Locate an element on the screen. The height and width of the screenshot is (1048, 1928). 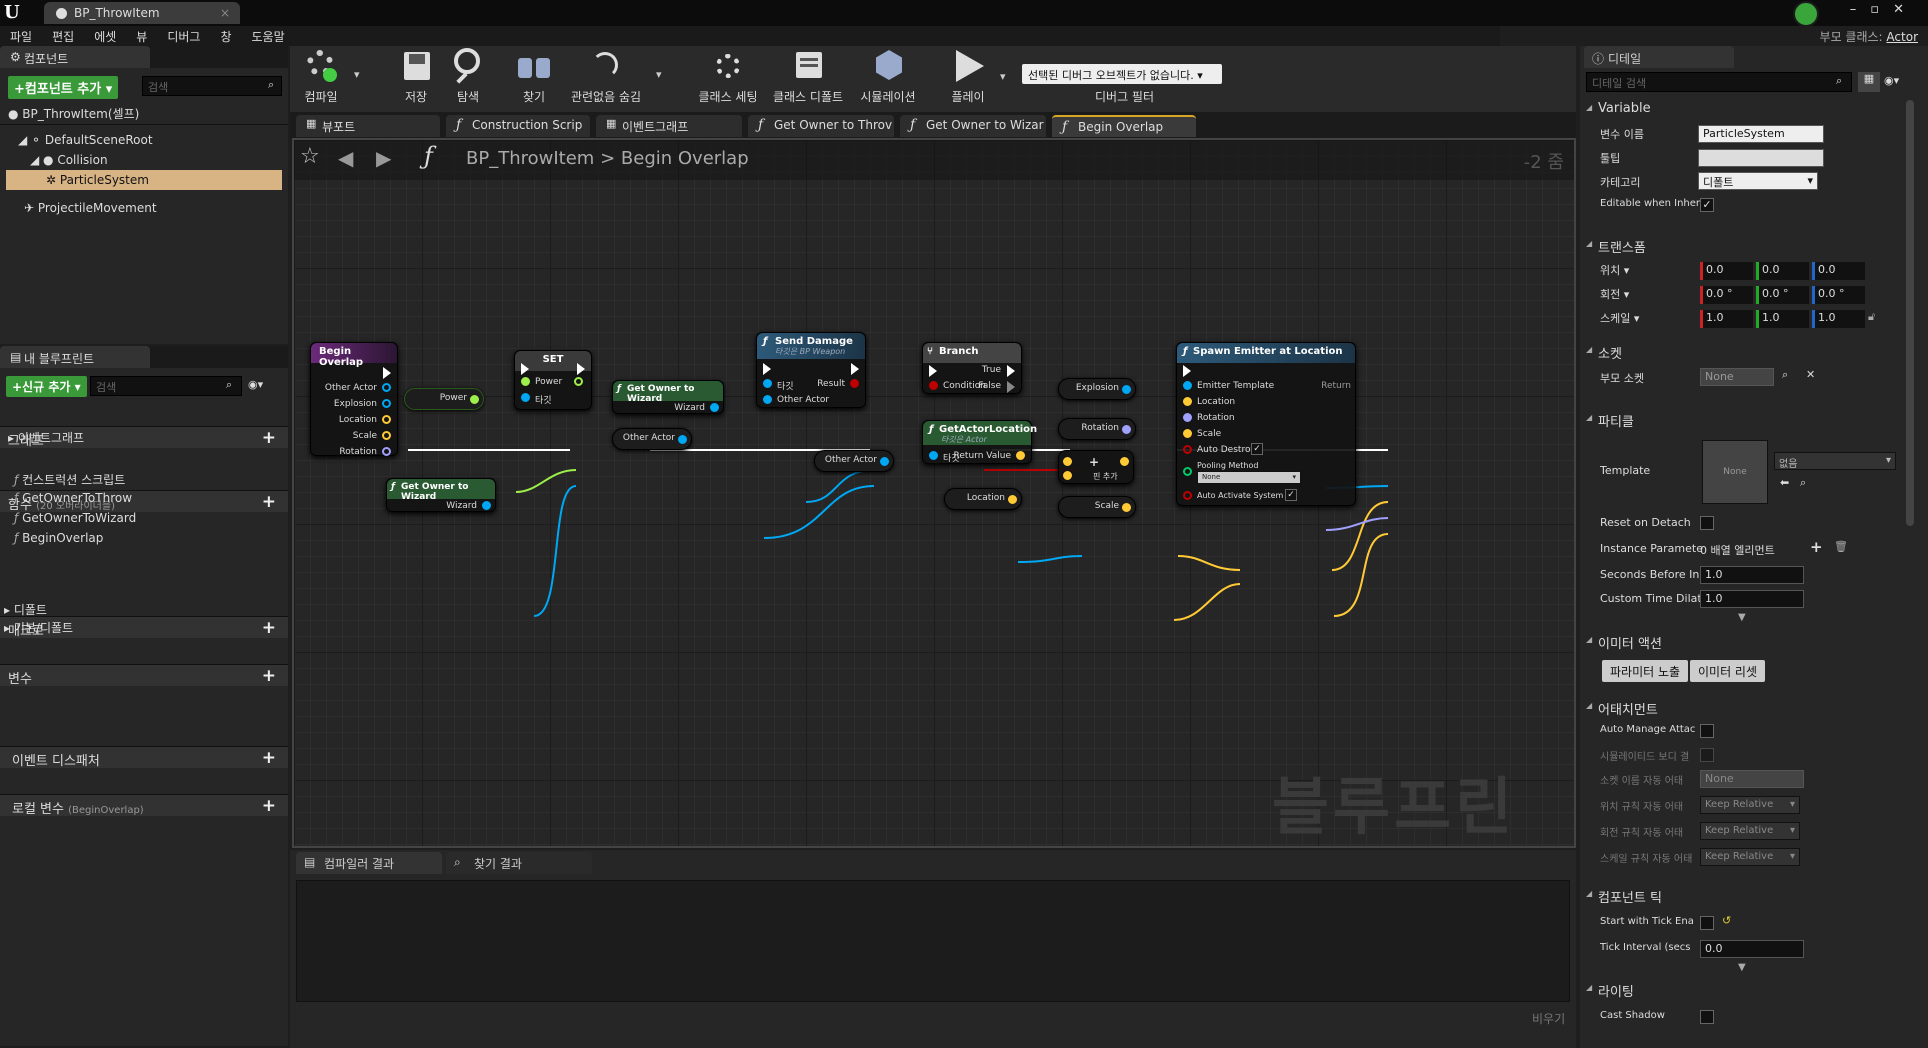
details-scrollbar is located at coordinates (1910, 313).